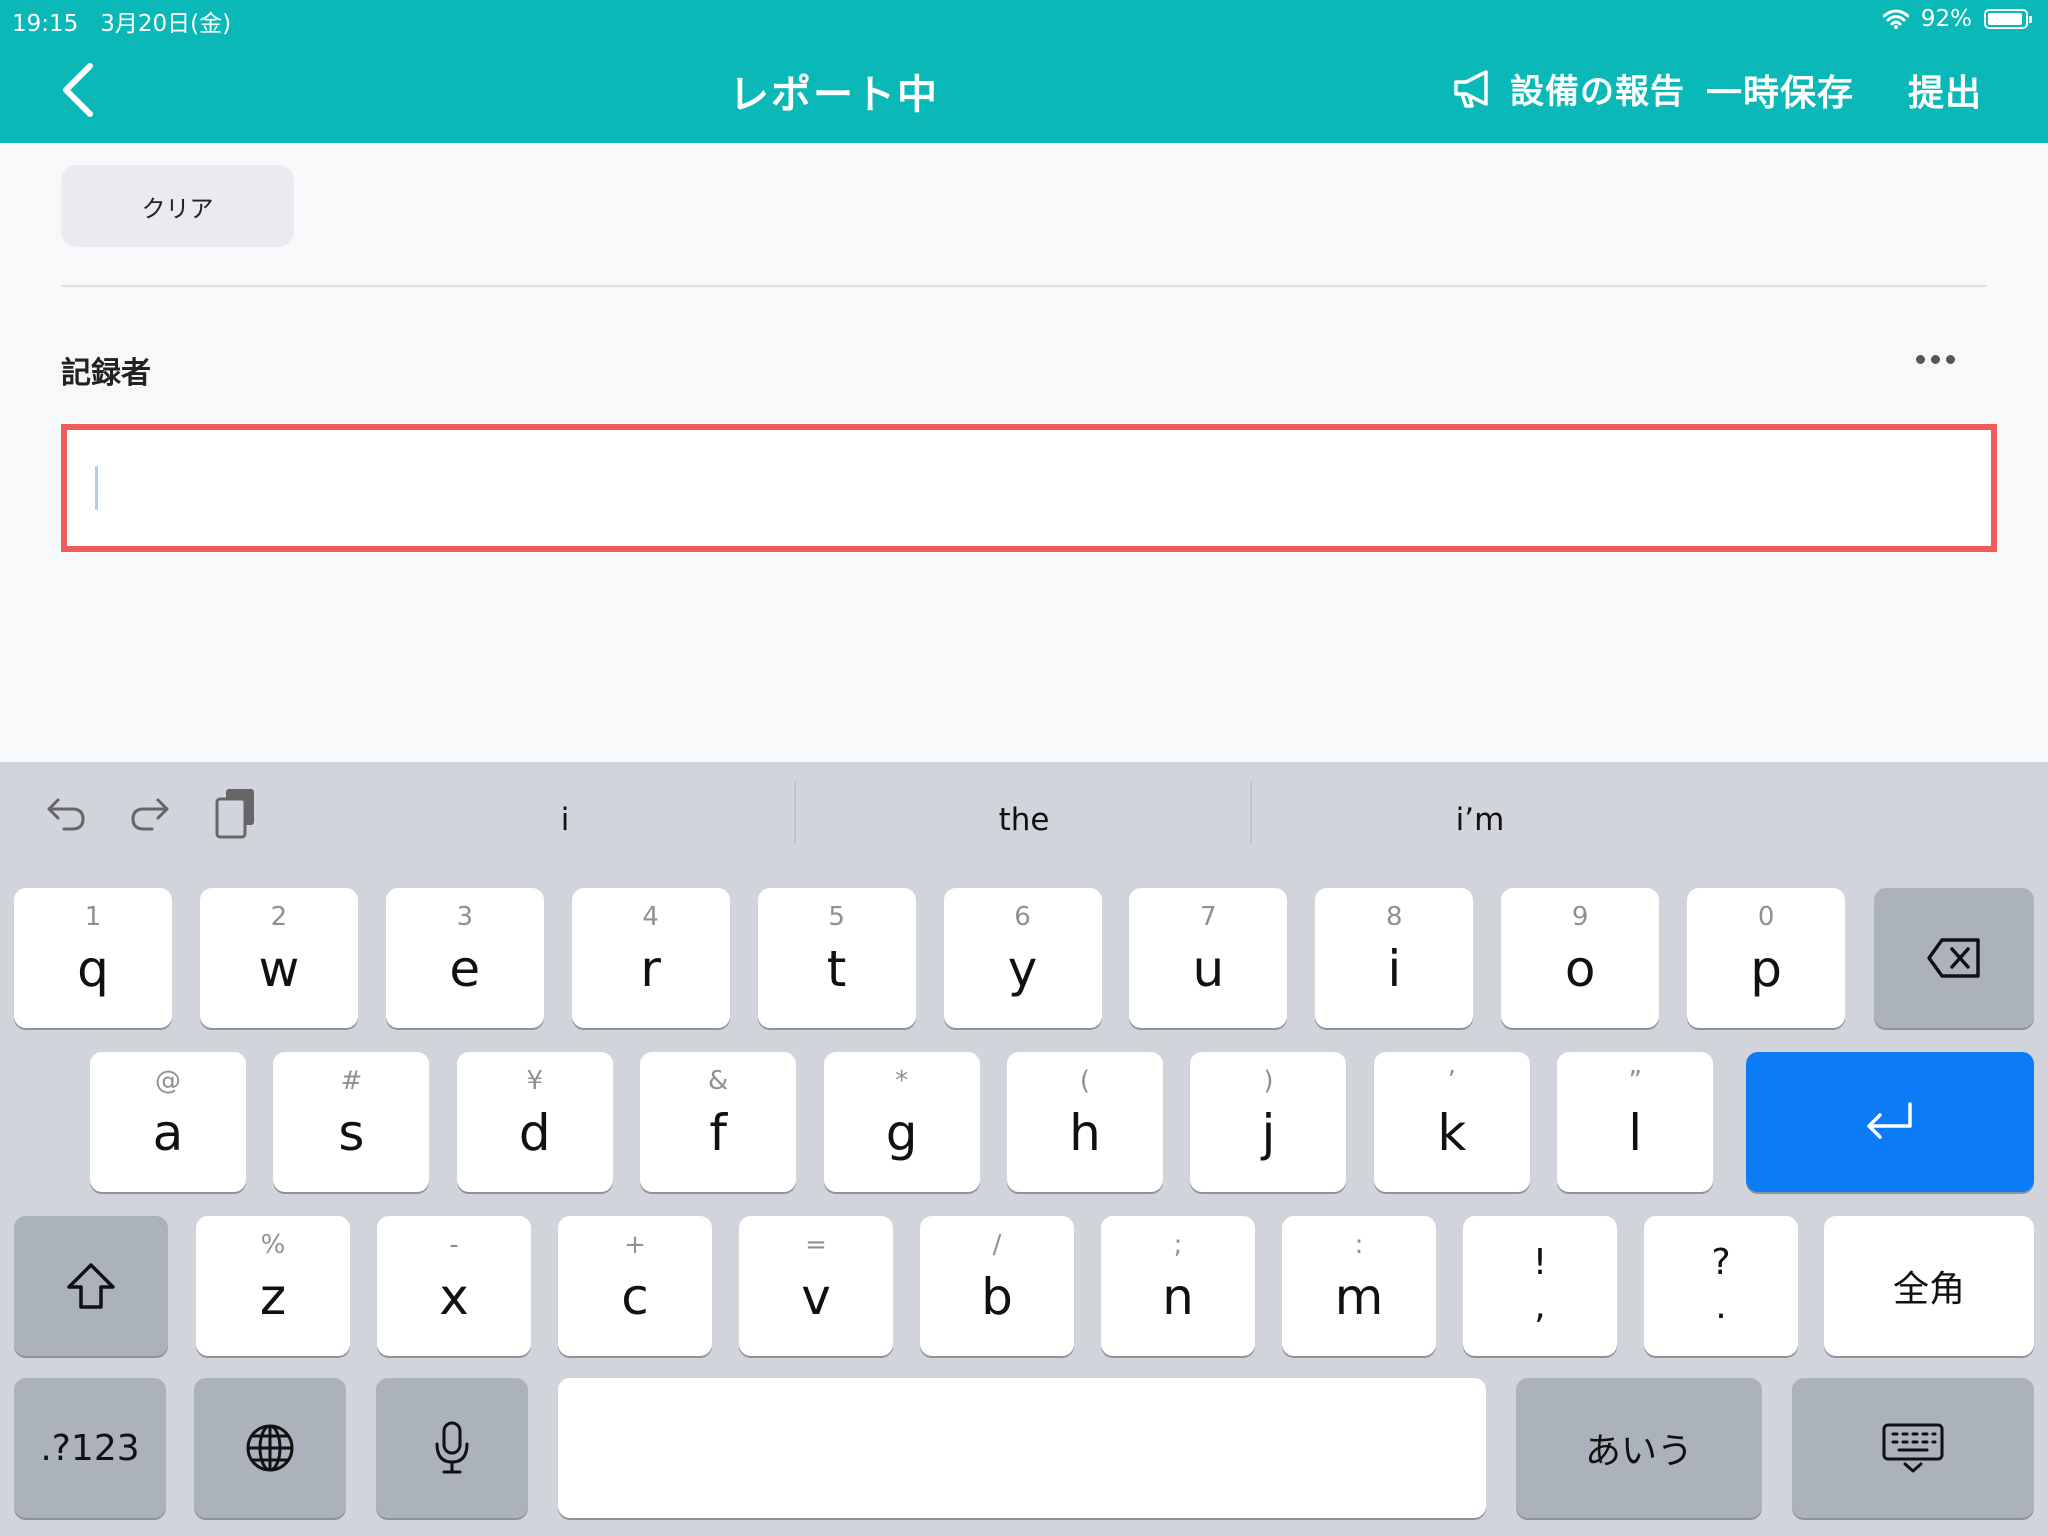  What do you see at coordinates (1178, 1245) in the screenshot?
I see `key-secondary-label: ;` at bounding box center [1178, 1245].